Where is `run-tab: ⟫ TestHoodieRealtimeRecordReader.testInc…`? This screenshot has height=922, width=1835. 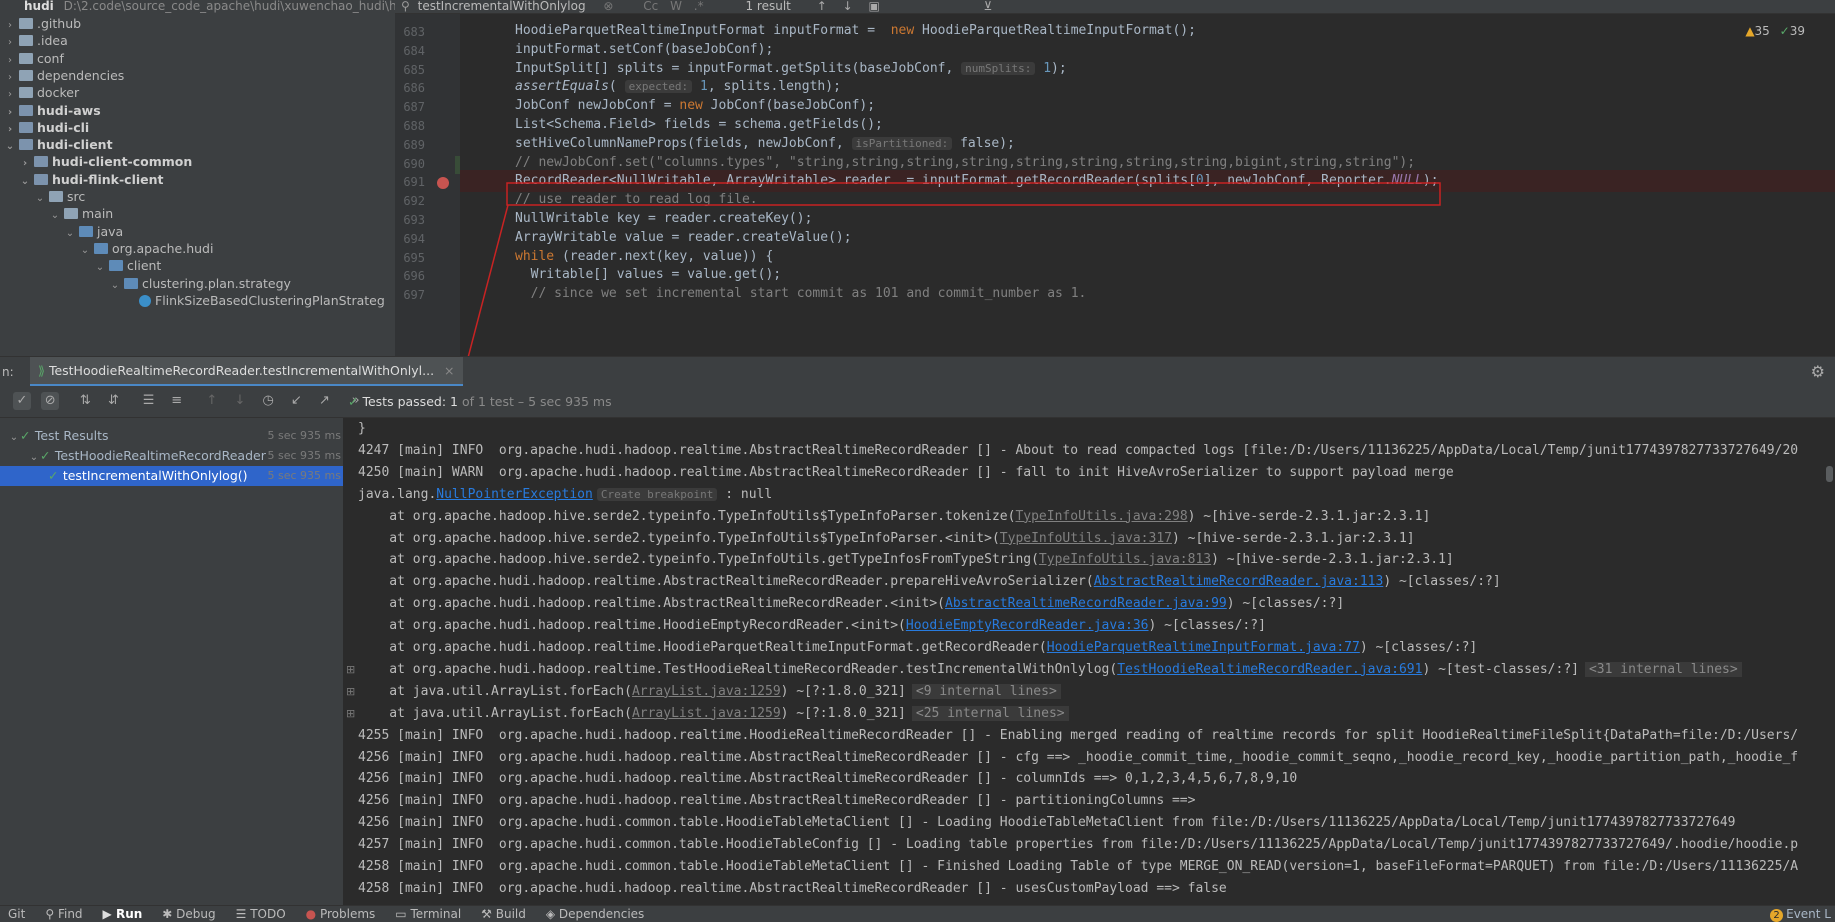 run-tab: ⟫ TestHoodieRealtimeRecordReader.testInc… is located at coordinates (246, 372).